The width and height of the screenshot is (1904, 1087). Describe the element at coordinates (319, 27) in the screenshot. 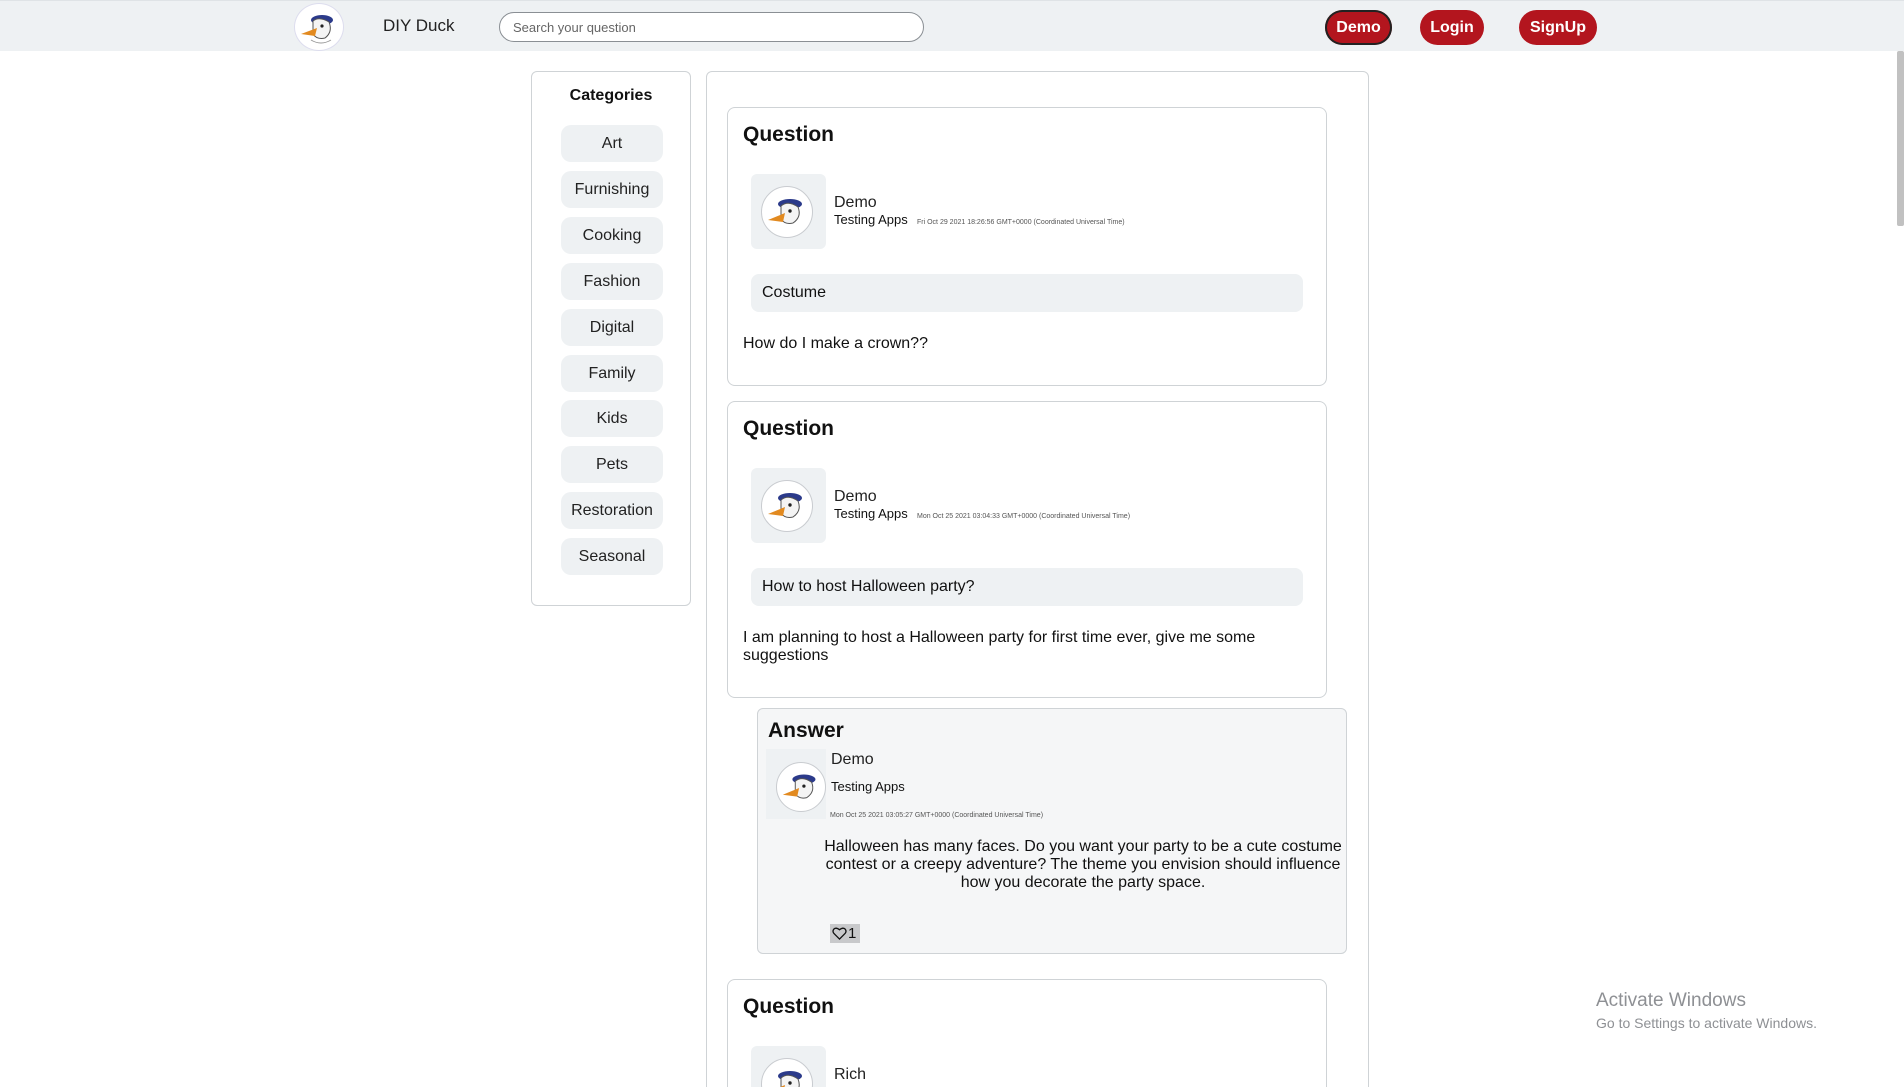

I see `duck-logo-icon` at that location.